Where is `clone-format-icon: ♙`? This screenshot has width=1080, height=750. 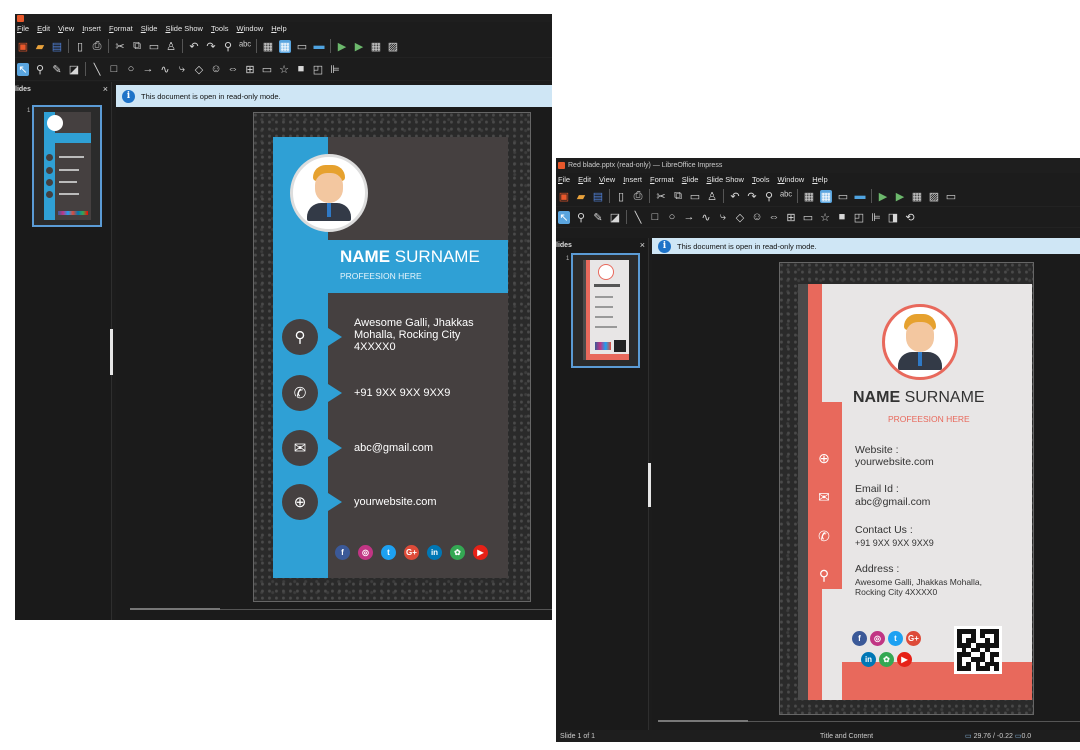
clone-format-icon: ♙ is located at coordinates (712, 196).